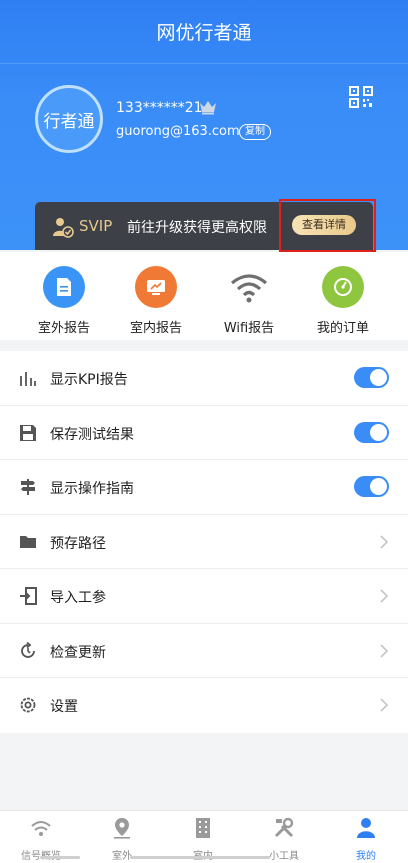 Image resolution: width=408 pixels, height=863 pixels. I want to click on gauge-icon, so click(343, 287).